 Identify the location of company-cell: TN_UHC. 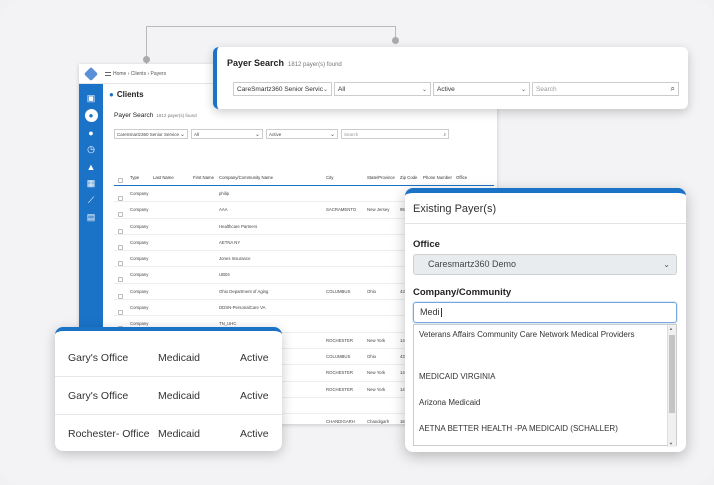
(228, 324).